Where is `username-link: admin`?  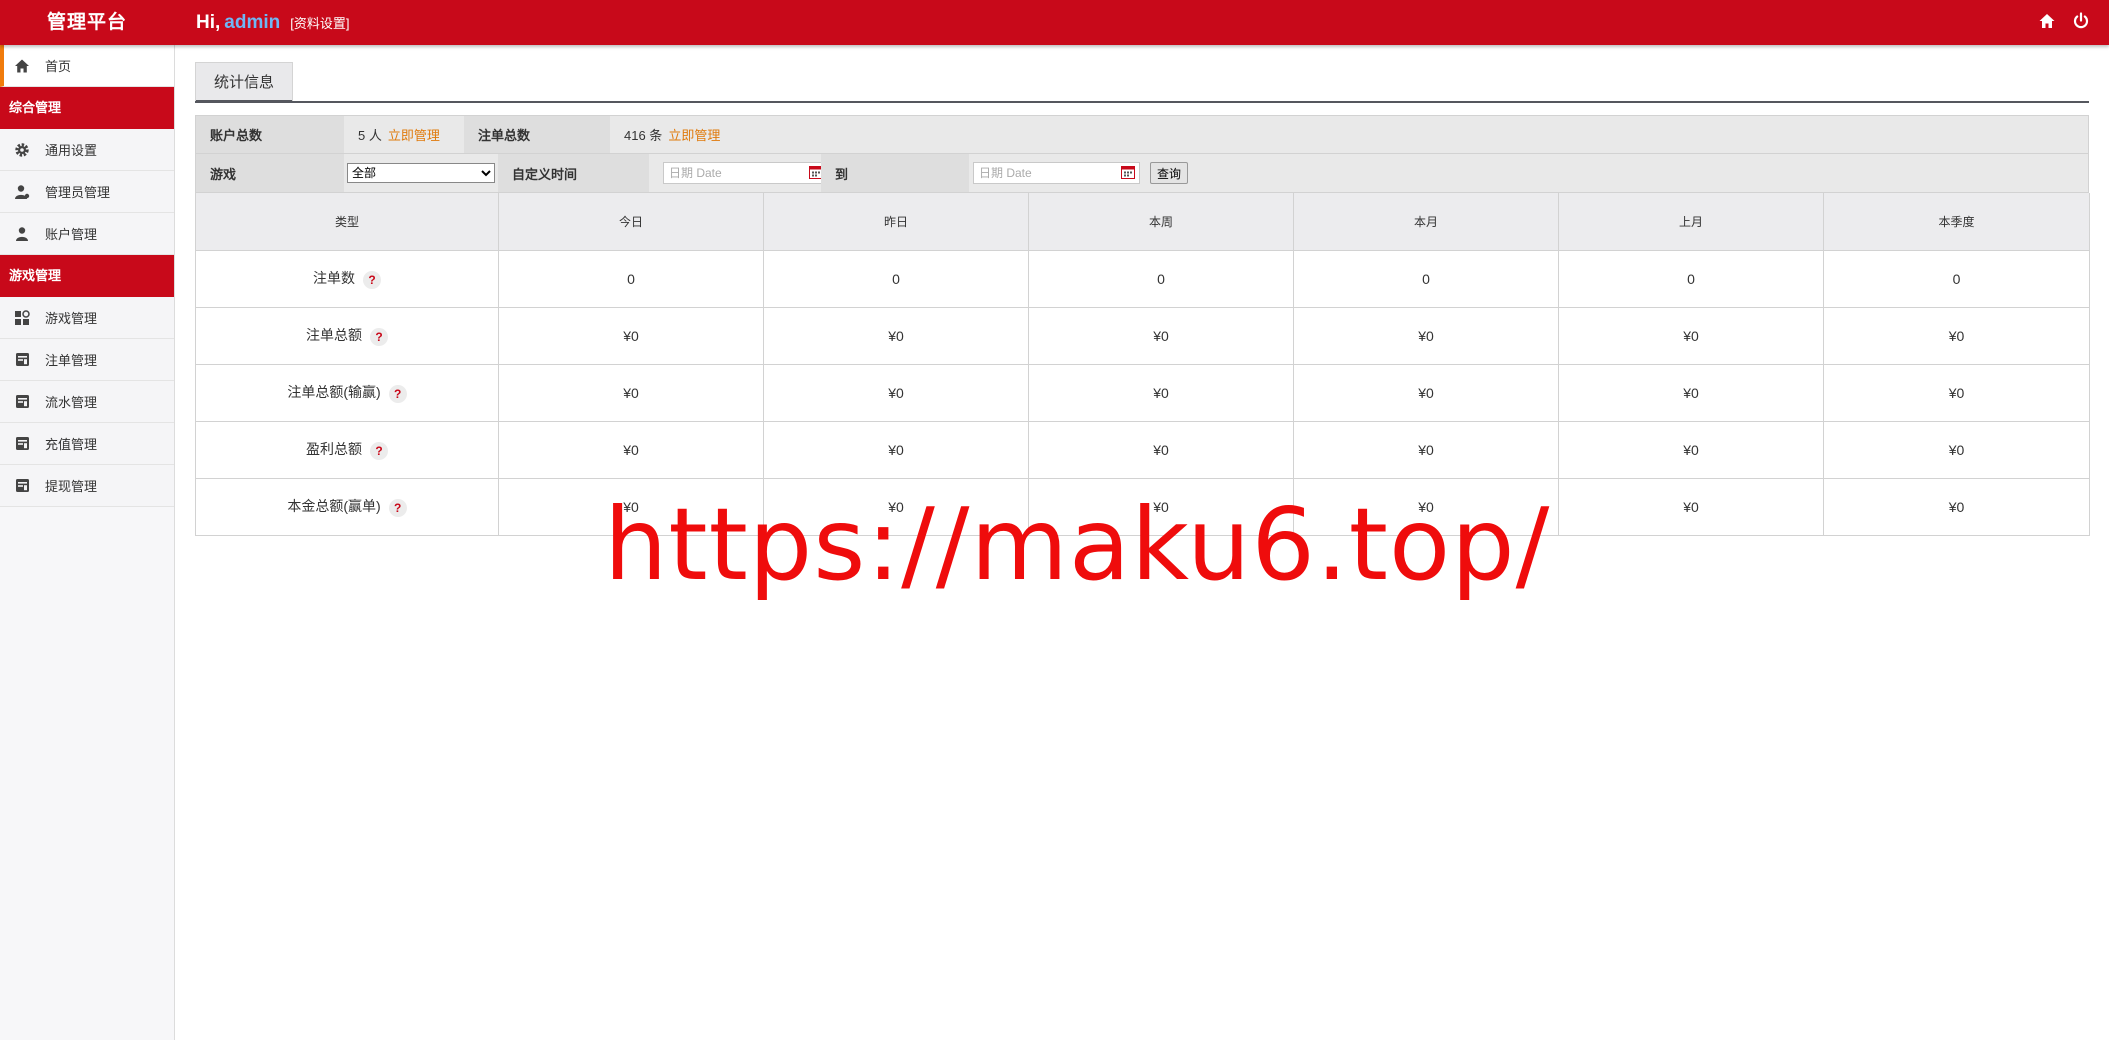
username-link: admin is located at coordinates (252, 22).